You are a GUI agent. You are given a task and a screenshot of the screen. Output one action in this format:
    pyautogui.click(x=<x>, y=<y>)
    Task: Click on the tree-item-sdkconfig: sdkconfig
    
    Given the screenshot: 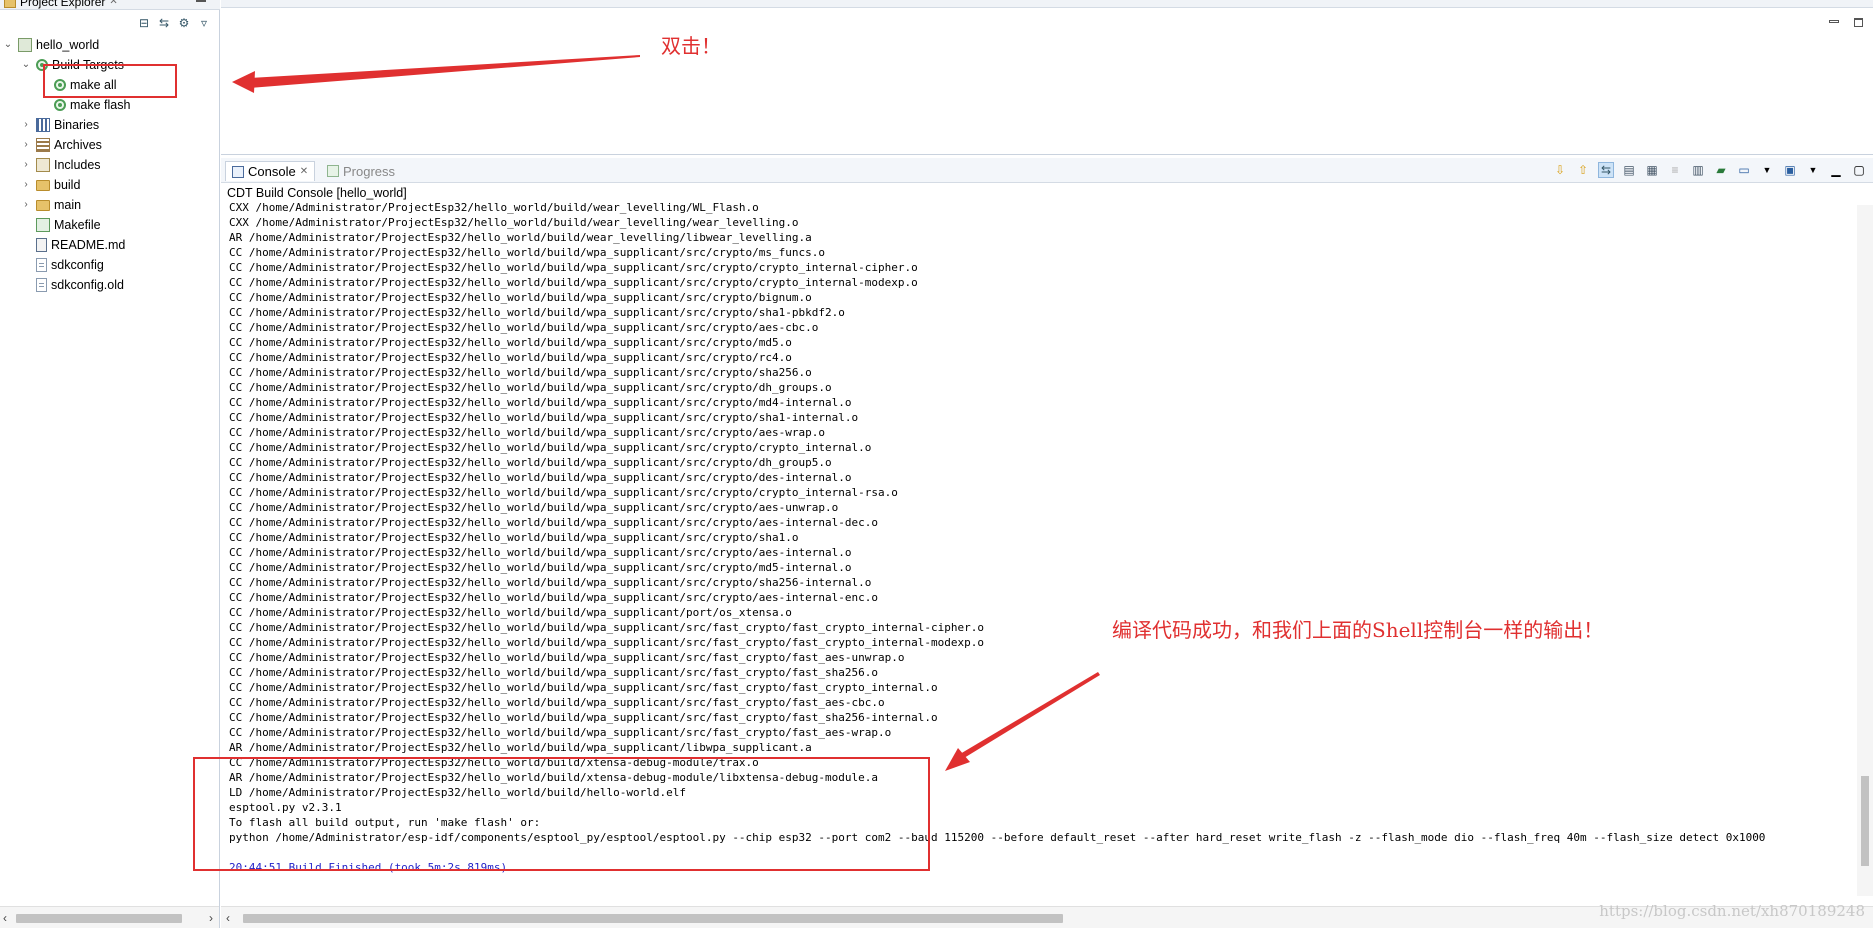 What is the action you would take?
    pyautogui.click(x=62, y=264)
    